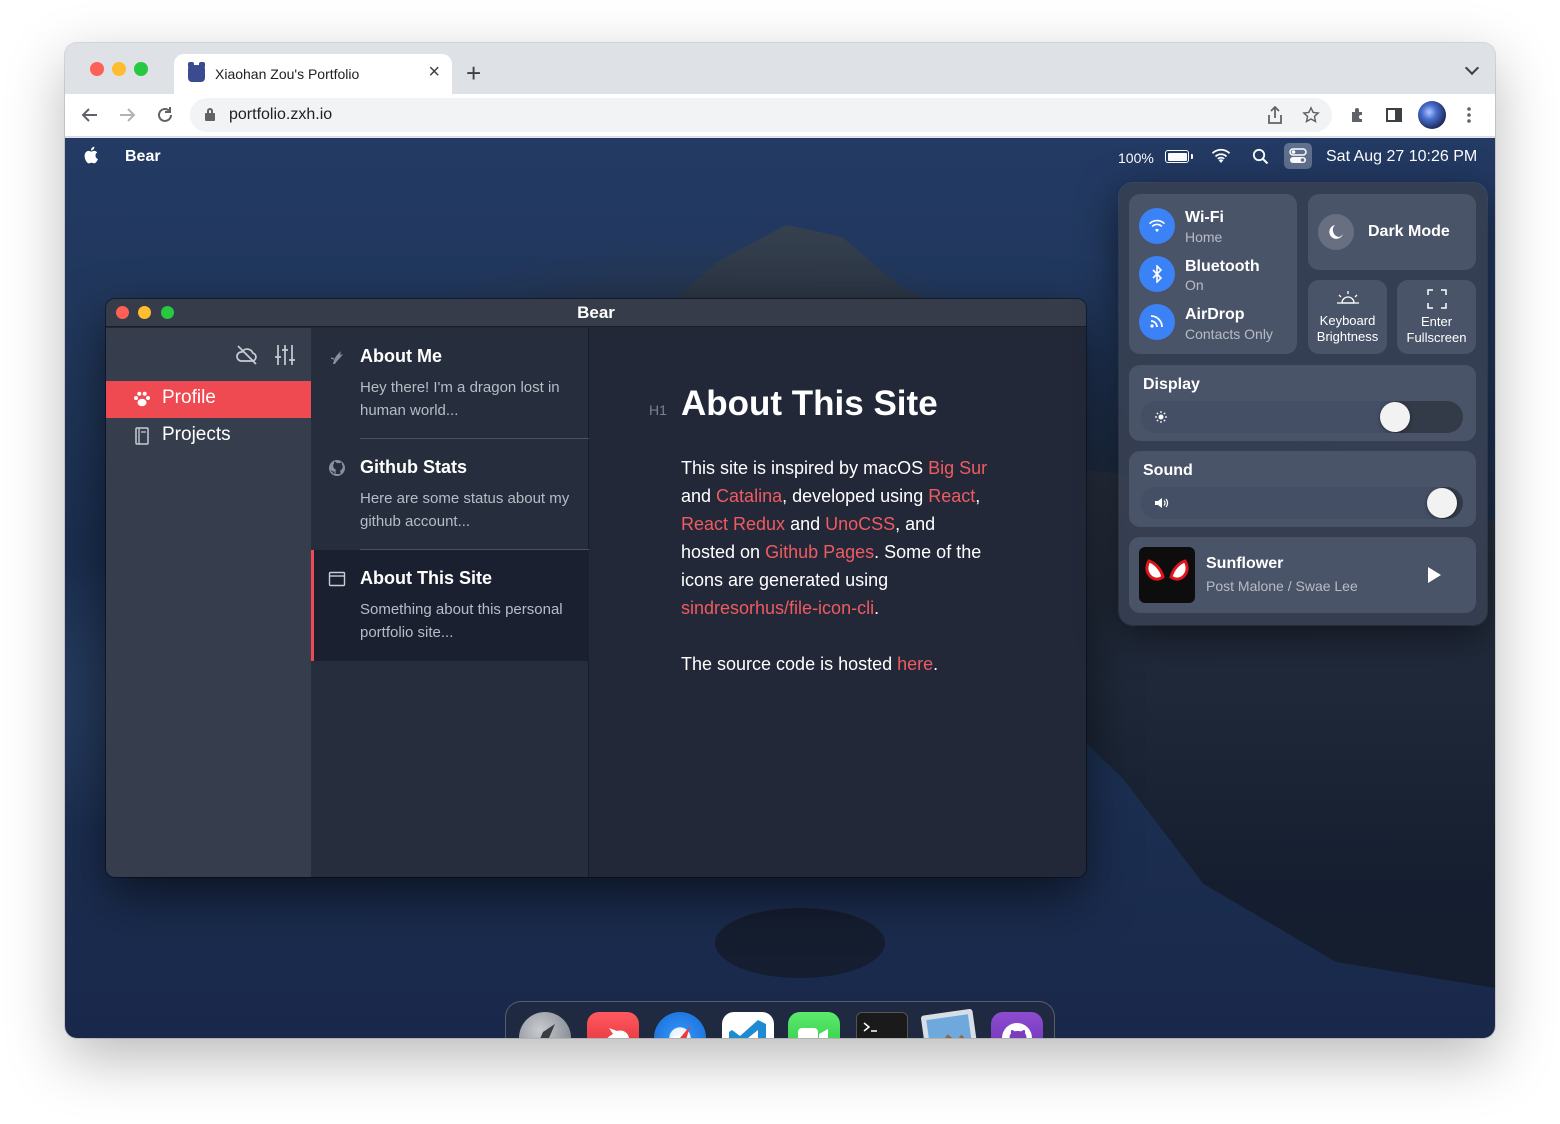 The height and width of the screenshot is (1124, 1560). Describe the element at coordinates (1401, 157) in the screenshot. I see `menubar-datetime: Sat Aug 27 10:26 PM` at that location.